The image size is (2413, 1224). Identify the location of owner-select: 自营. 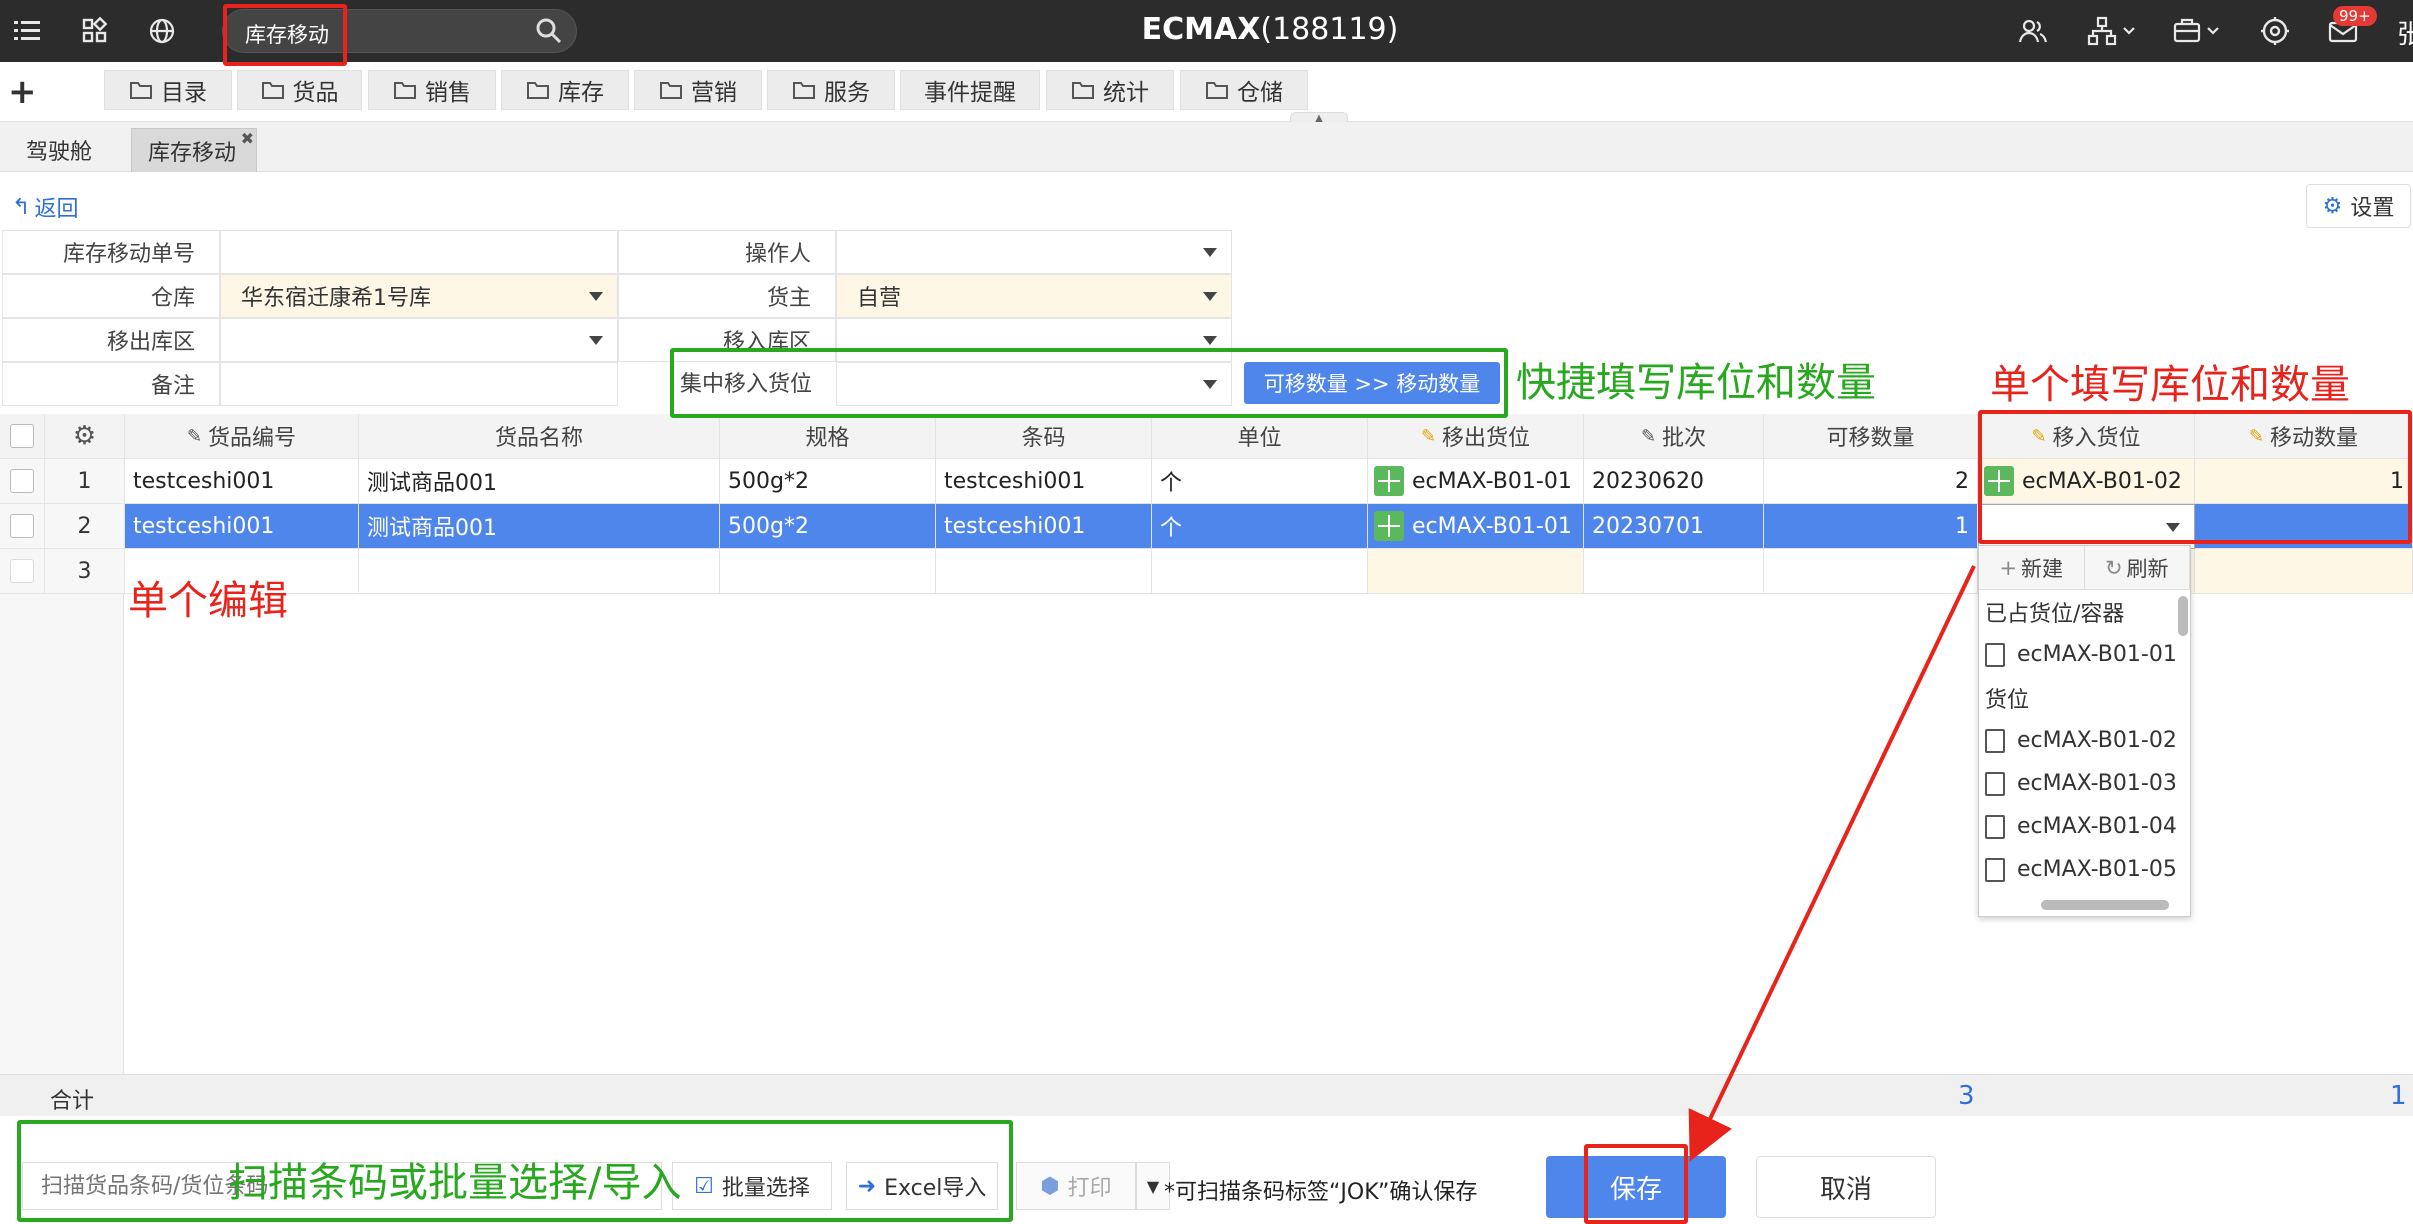
(1034, 296).